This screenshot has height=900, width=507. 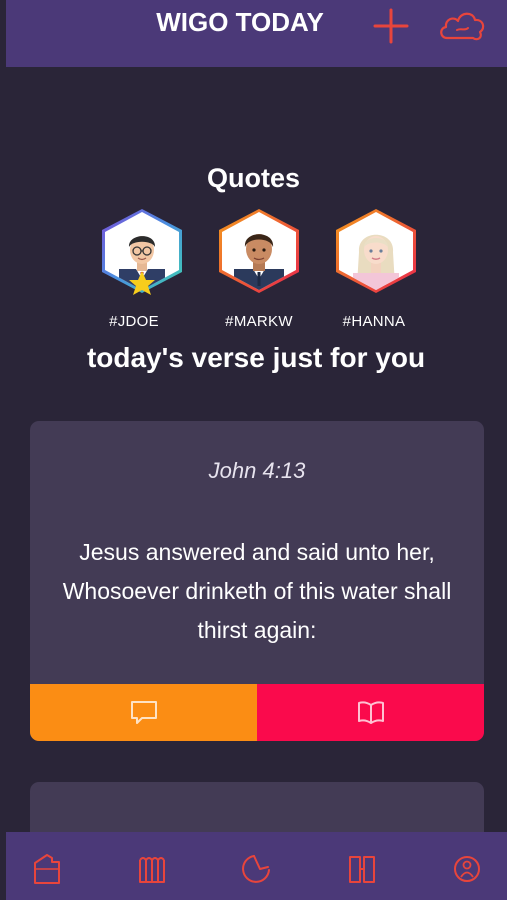 What do you see at coordinates (134, 321) in the screenshot?
I see `avatar-label-jdoe: #JDOE` at bounding box center [134, 321].